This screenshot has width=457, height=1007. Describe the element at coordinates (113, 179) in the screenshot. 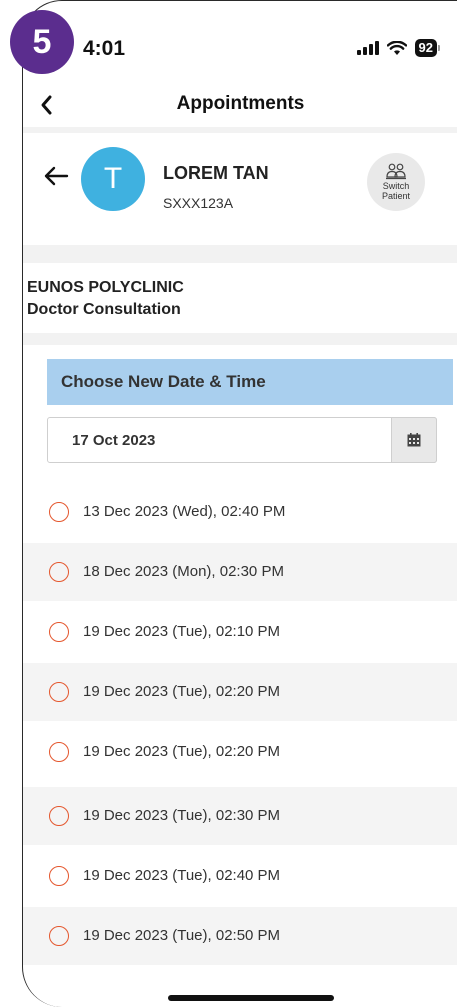

I see `avatar: T` at that location.